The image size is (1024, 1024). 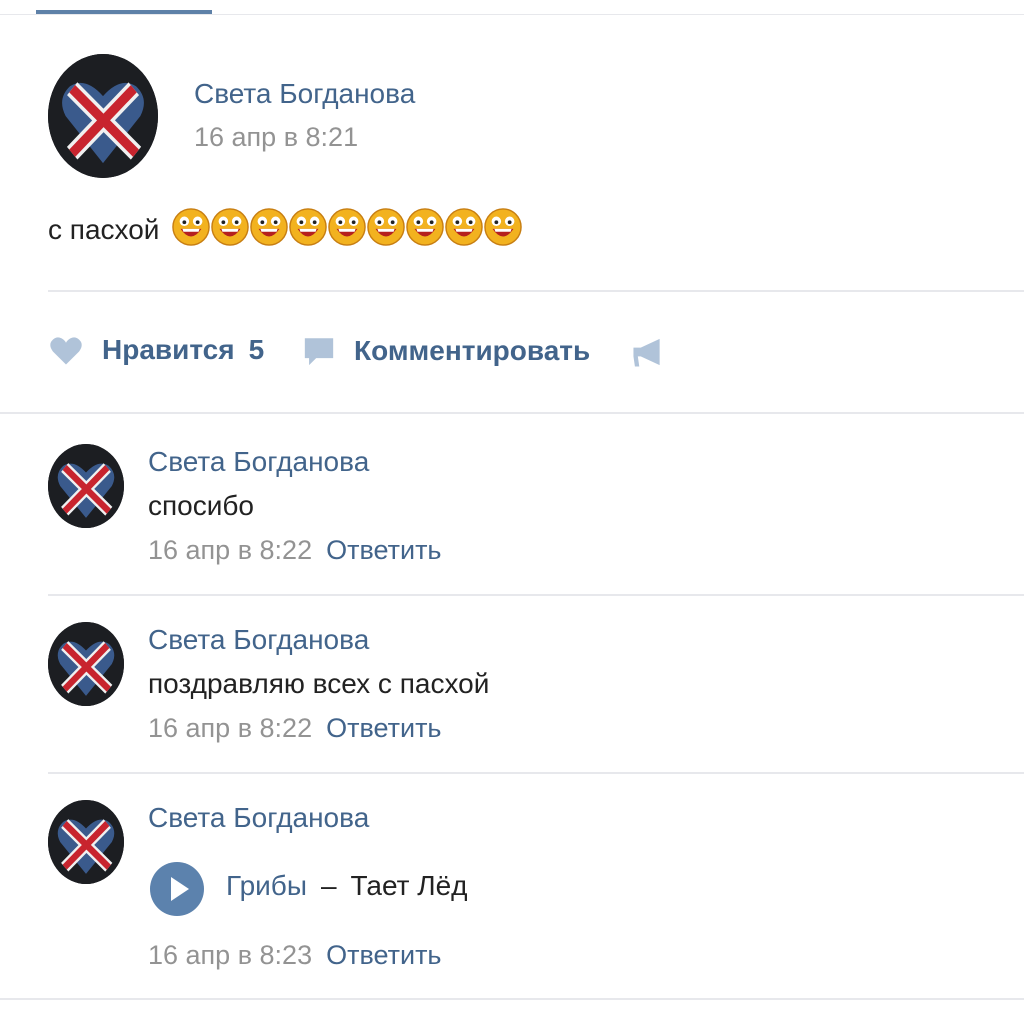 I want to click on comment-meta: 16 апр в 8:23 Ответить, so click(x=295, y=955).